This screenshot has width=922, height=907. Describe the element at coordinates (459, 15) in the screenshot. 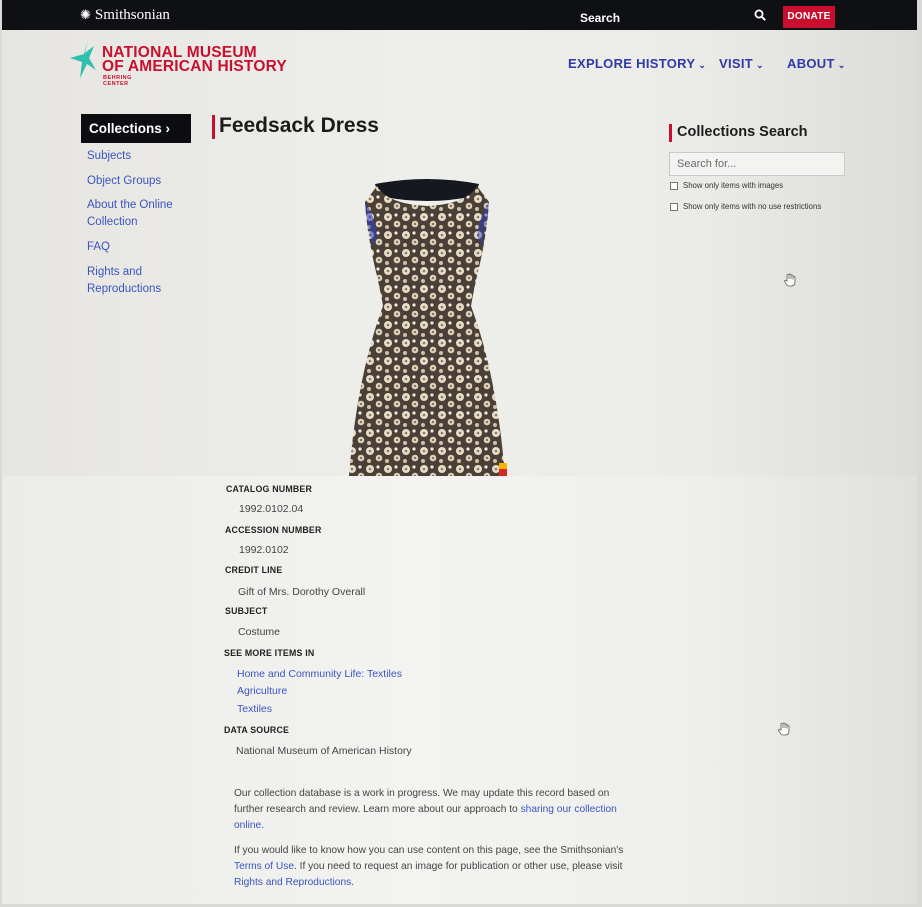

I see `smithsonian-topbar: ✺ Smithsonian Search DONATE` at that location.